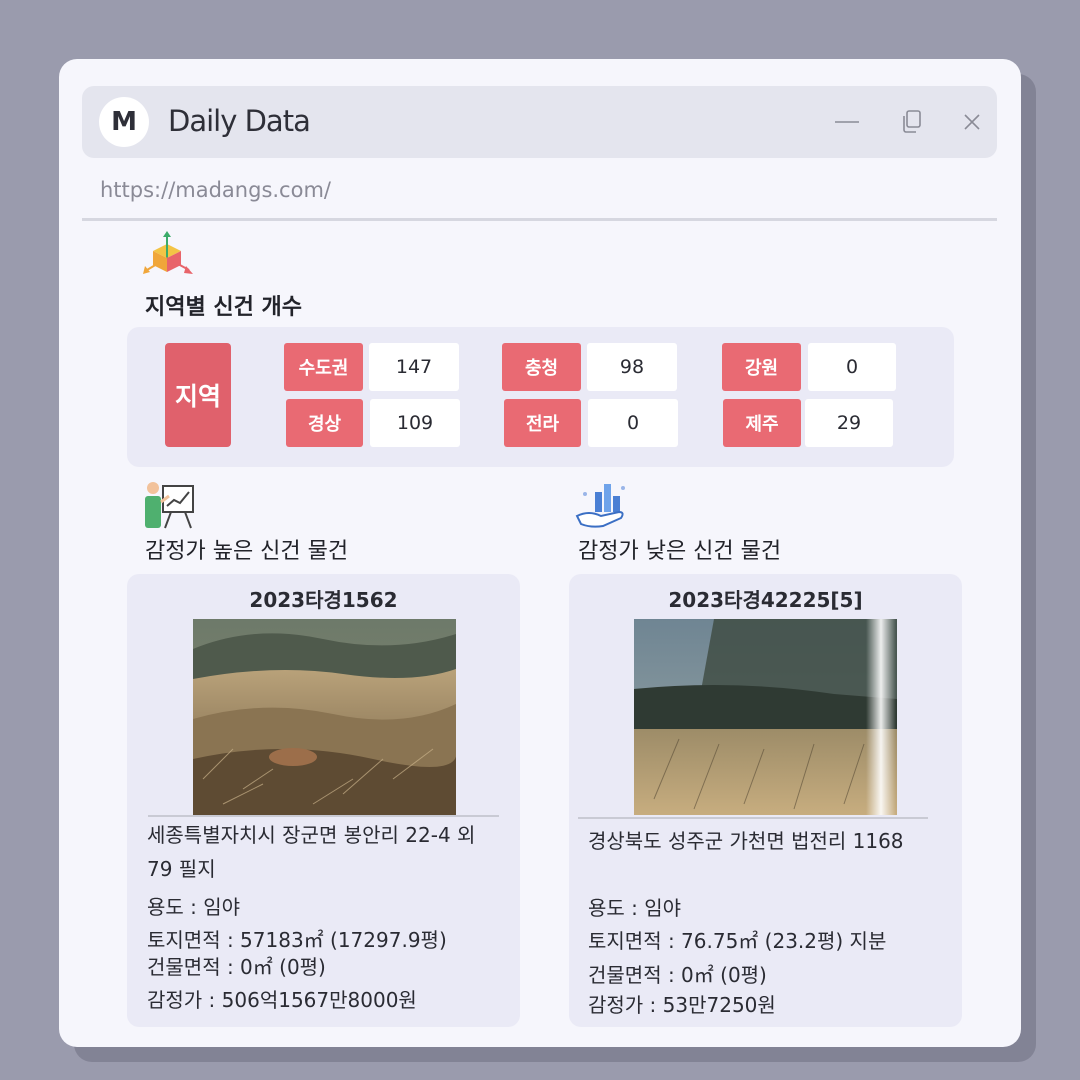  What do you see at coordinates (311, 852) in the screenshot?
I see `high-address: 세종특별자치시 장군면 봉안리 22-4 외 79 필지` at bounding box center [311, 852].